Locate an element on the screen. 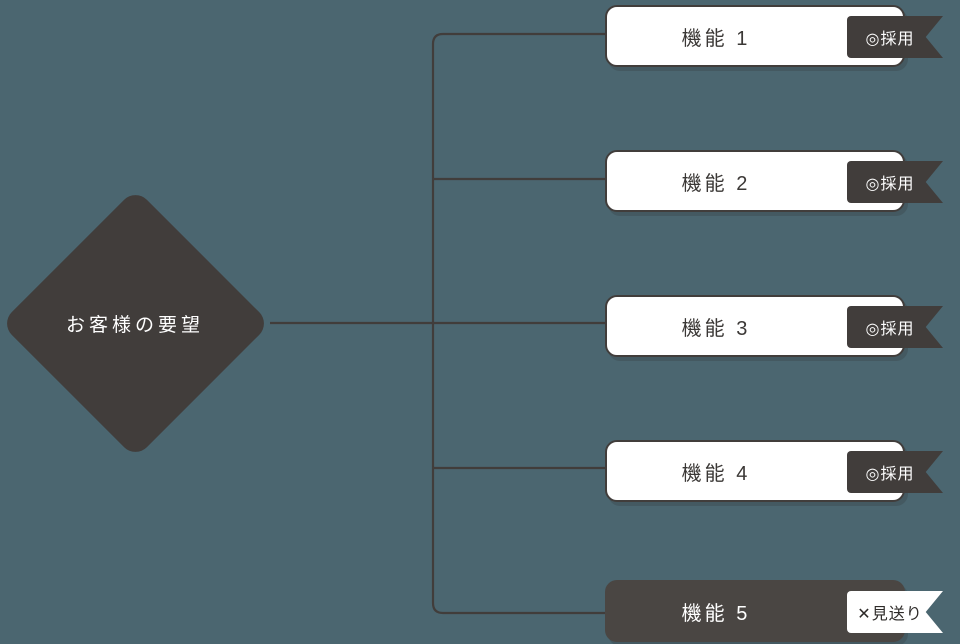  status-badge-adopted-4: ◎採用 is located at coordinates (895, 472).